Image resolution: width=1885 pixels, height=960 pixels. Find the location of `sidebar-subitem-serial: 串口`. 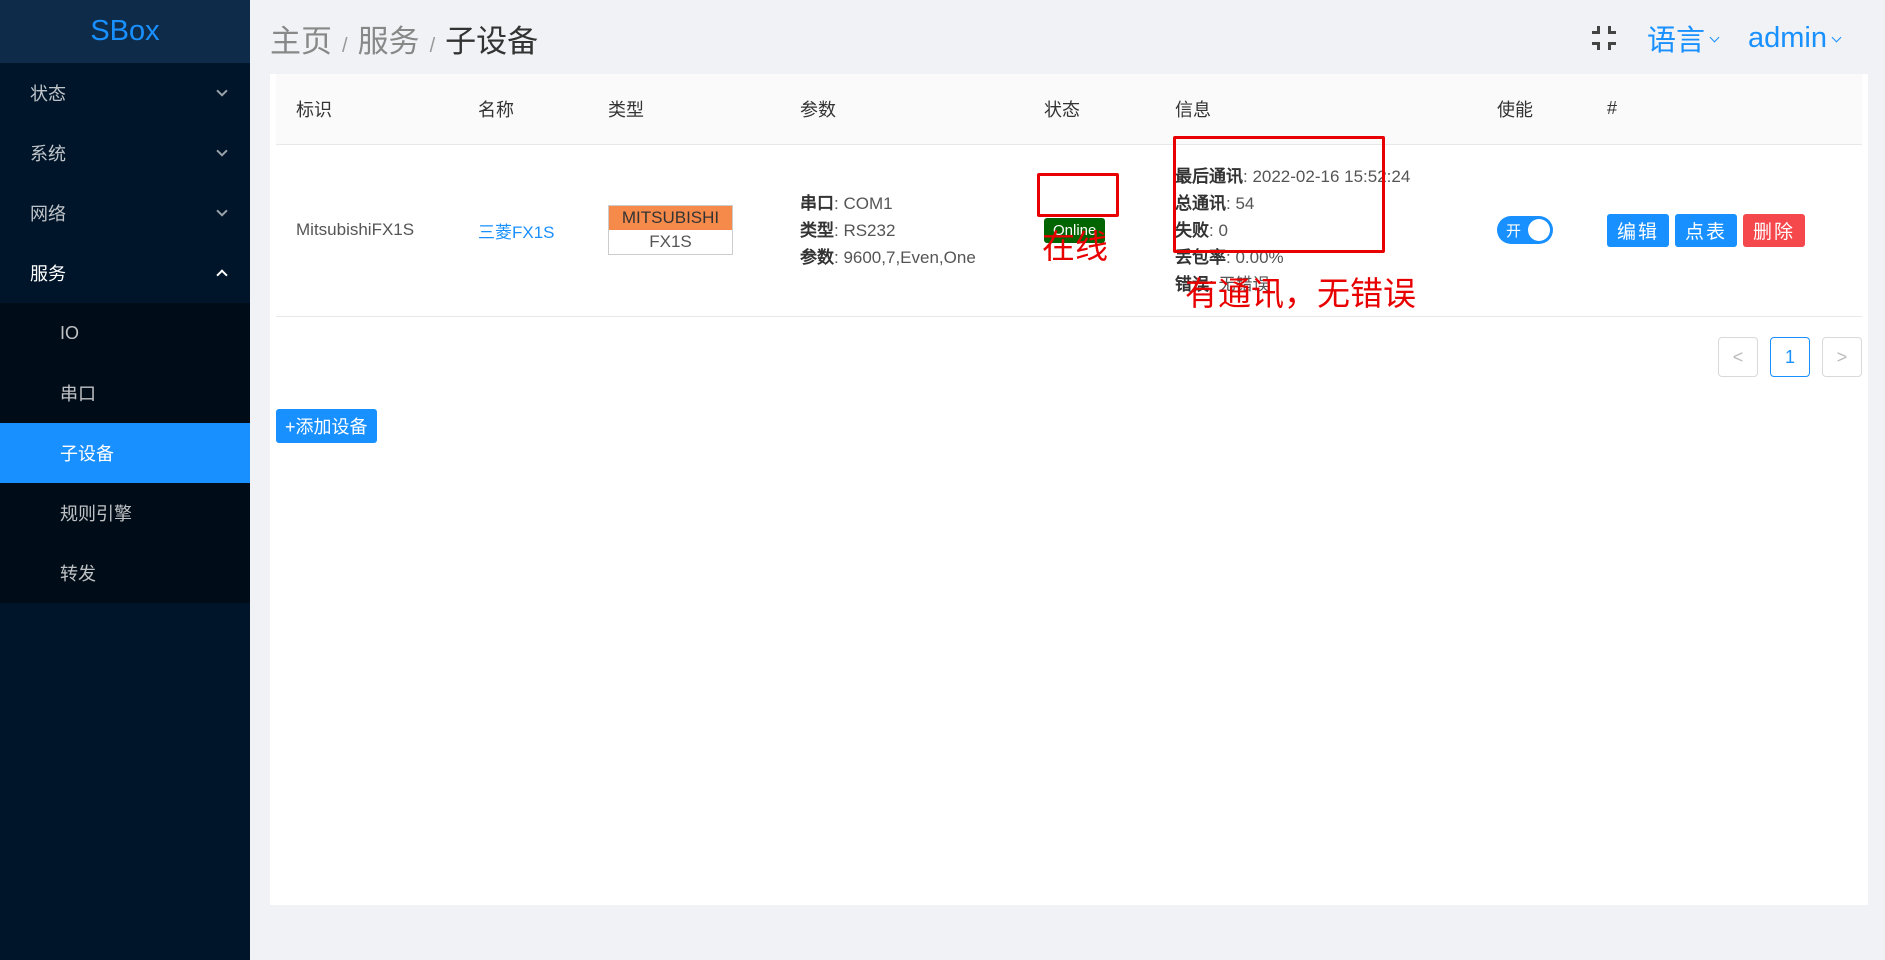

sidebar-subitem-serial: 串口 is located at coordinates (125, 393).